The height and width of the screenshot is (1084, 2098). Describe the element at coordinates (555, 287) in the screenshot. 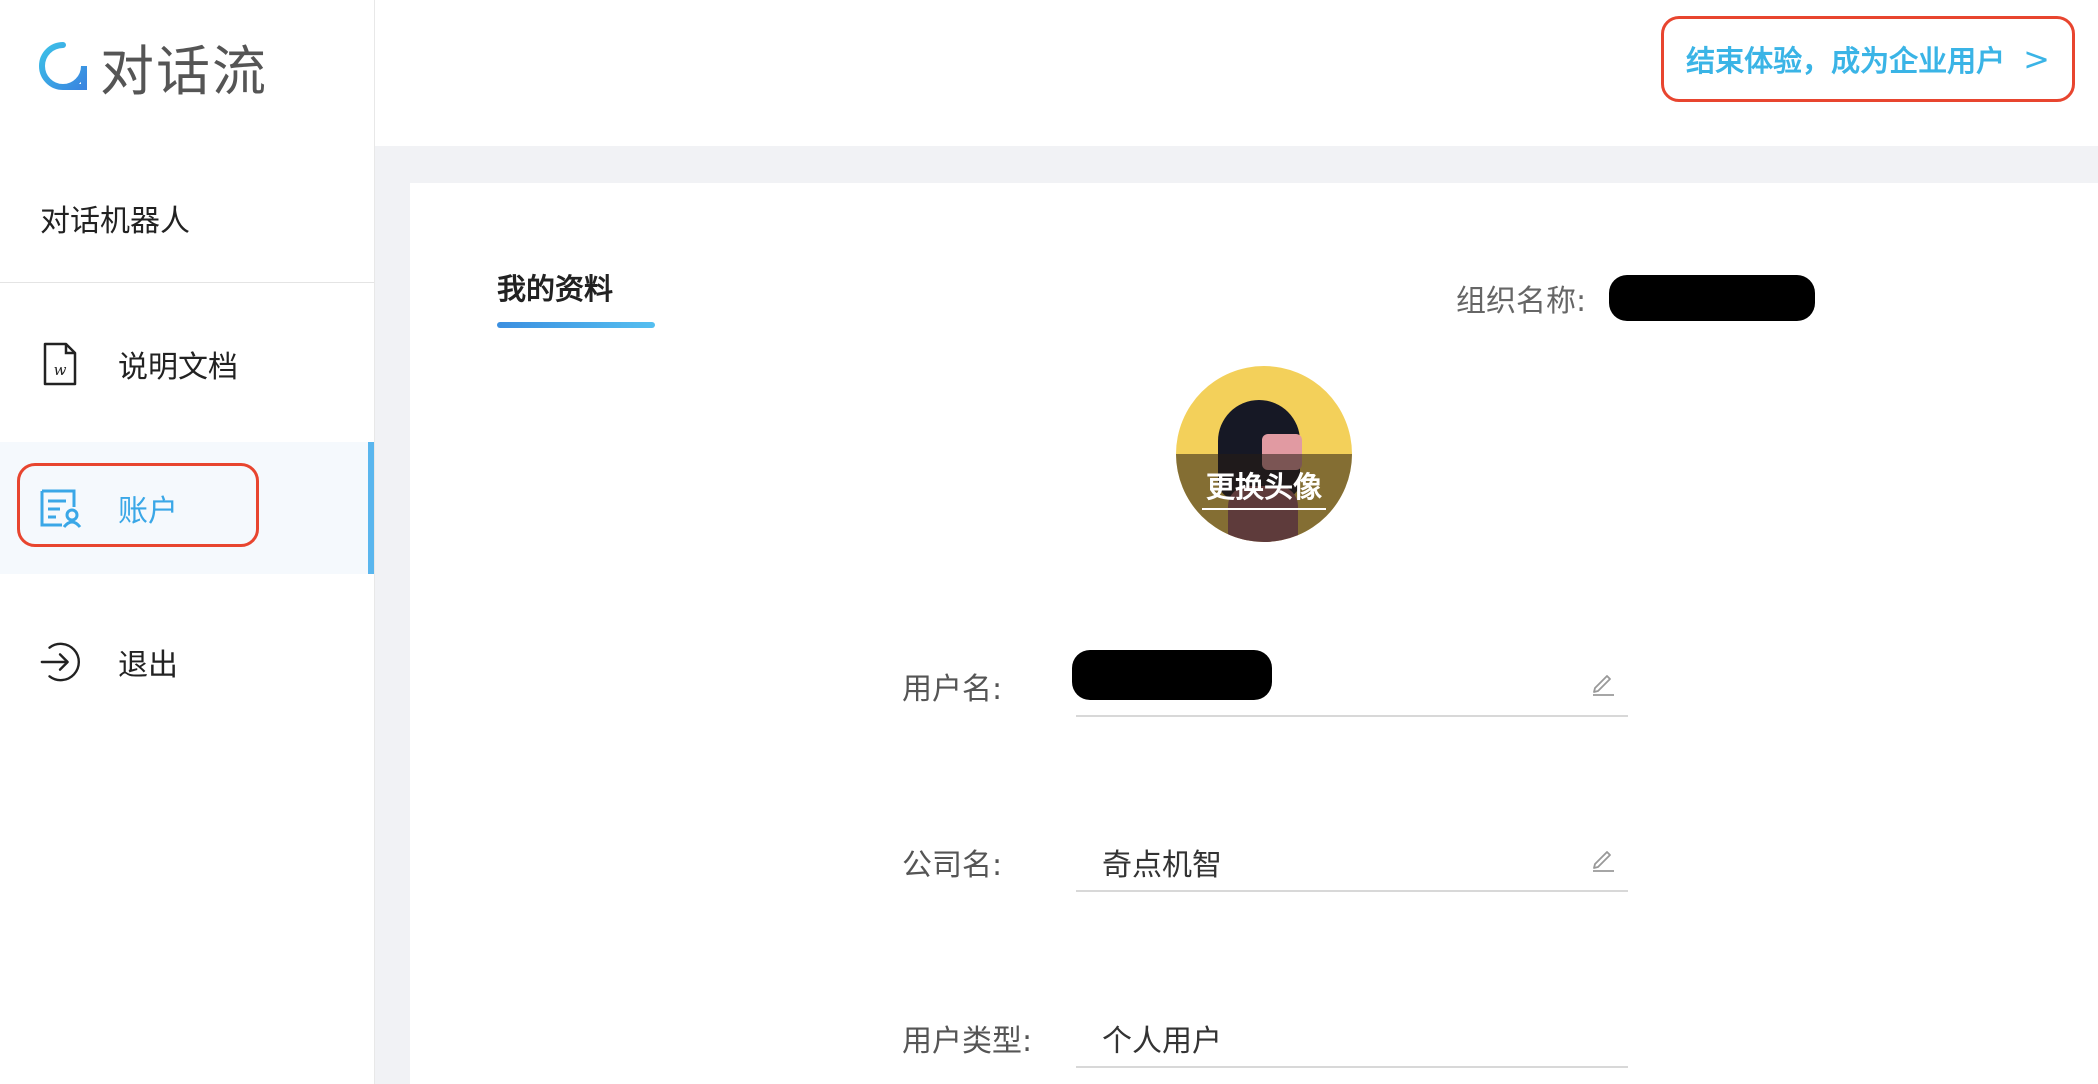

I see `tab-my-profile: 我的资料` at that location.